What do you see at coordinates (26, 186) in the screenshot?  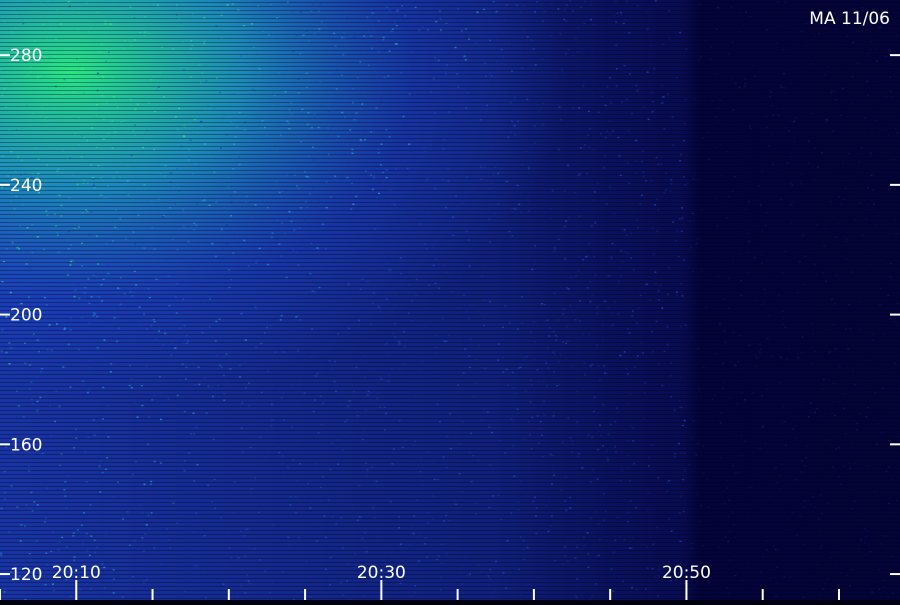 I see `y-tick-label: 240` at bounding box center [26, 186].